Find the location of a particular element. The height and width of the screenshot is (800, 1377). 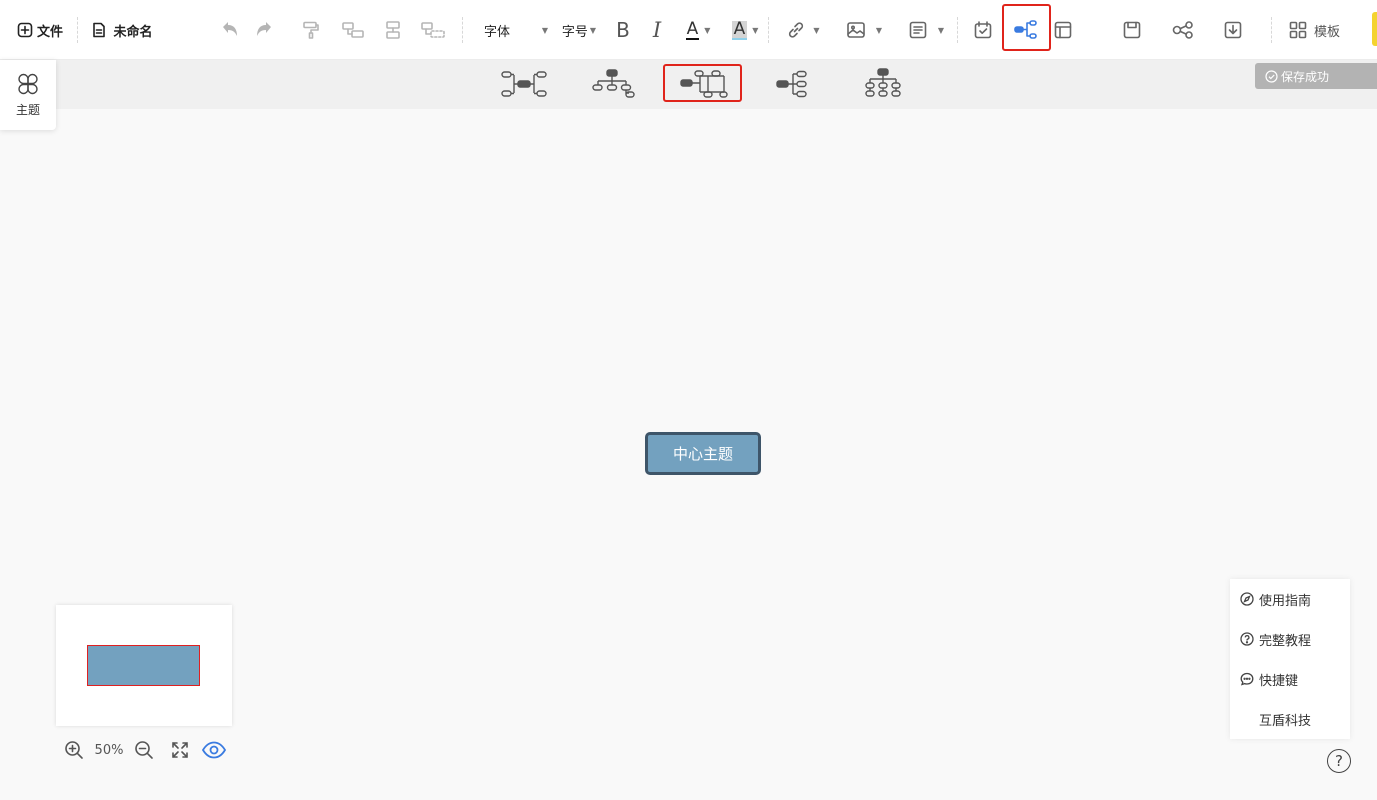

fit-screen-button is located at coordinates (180, 750).